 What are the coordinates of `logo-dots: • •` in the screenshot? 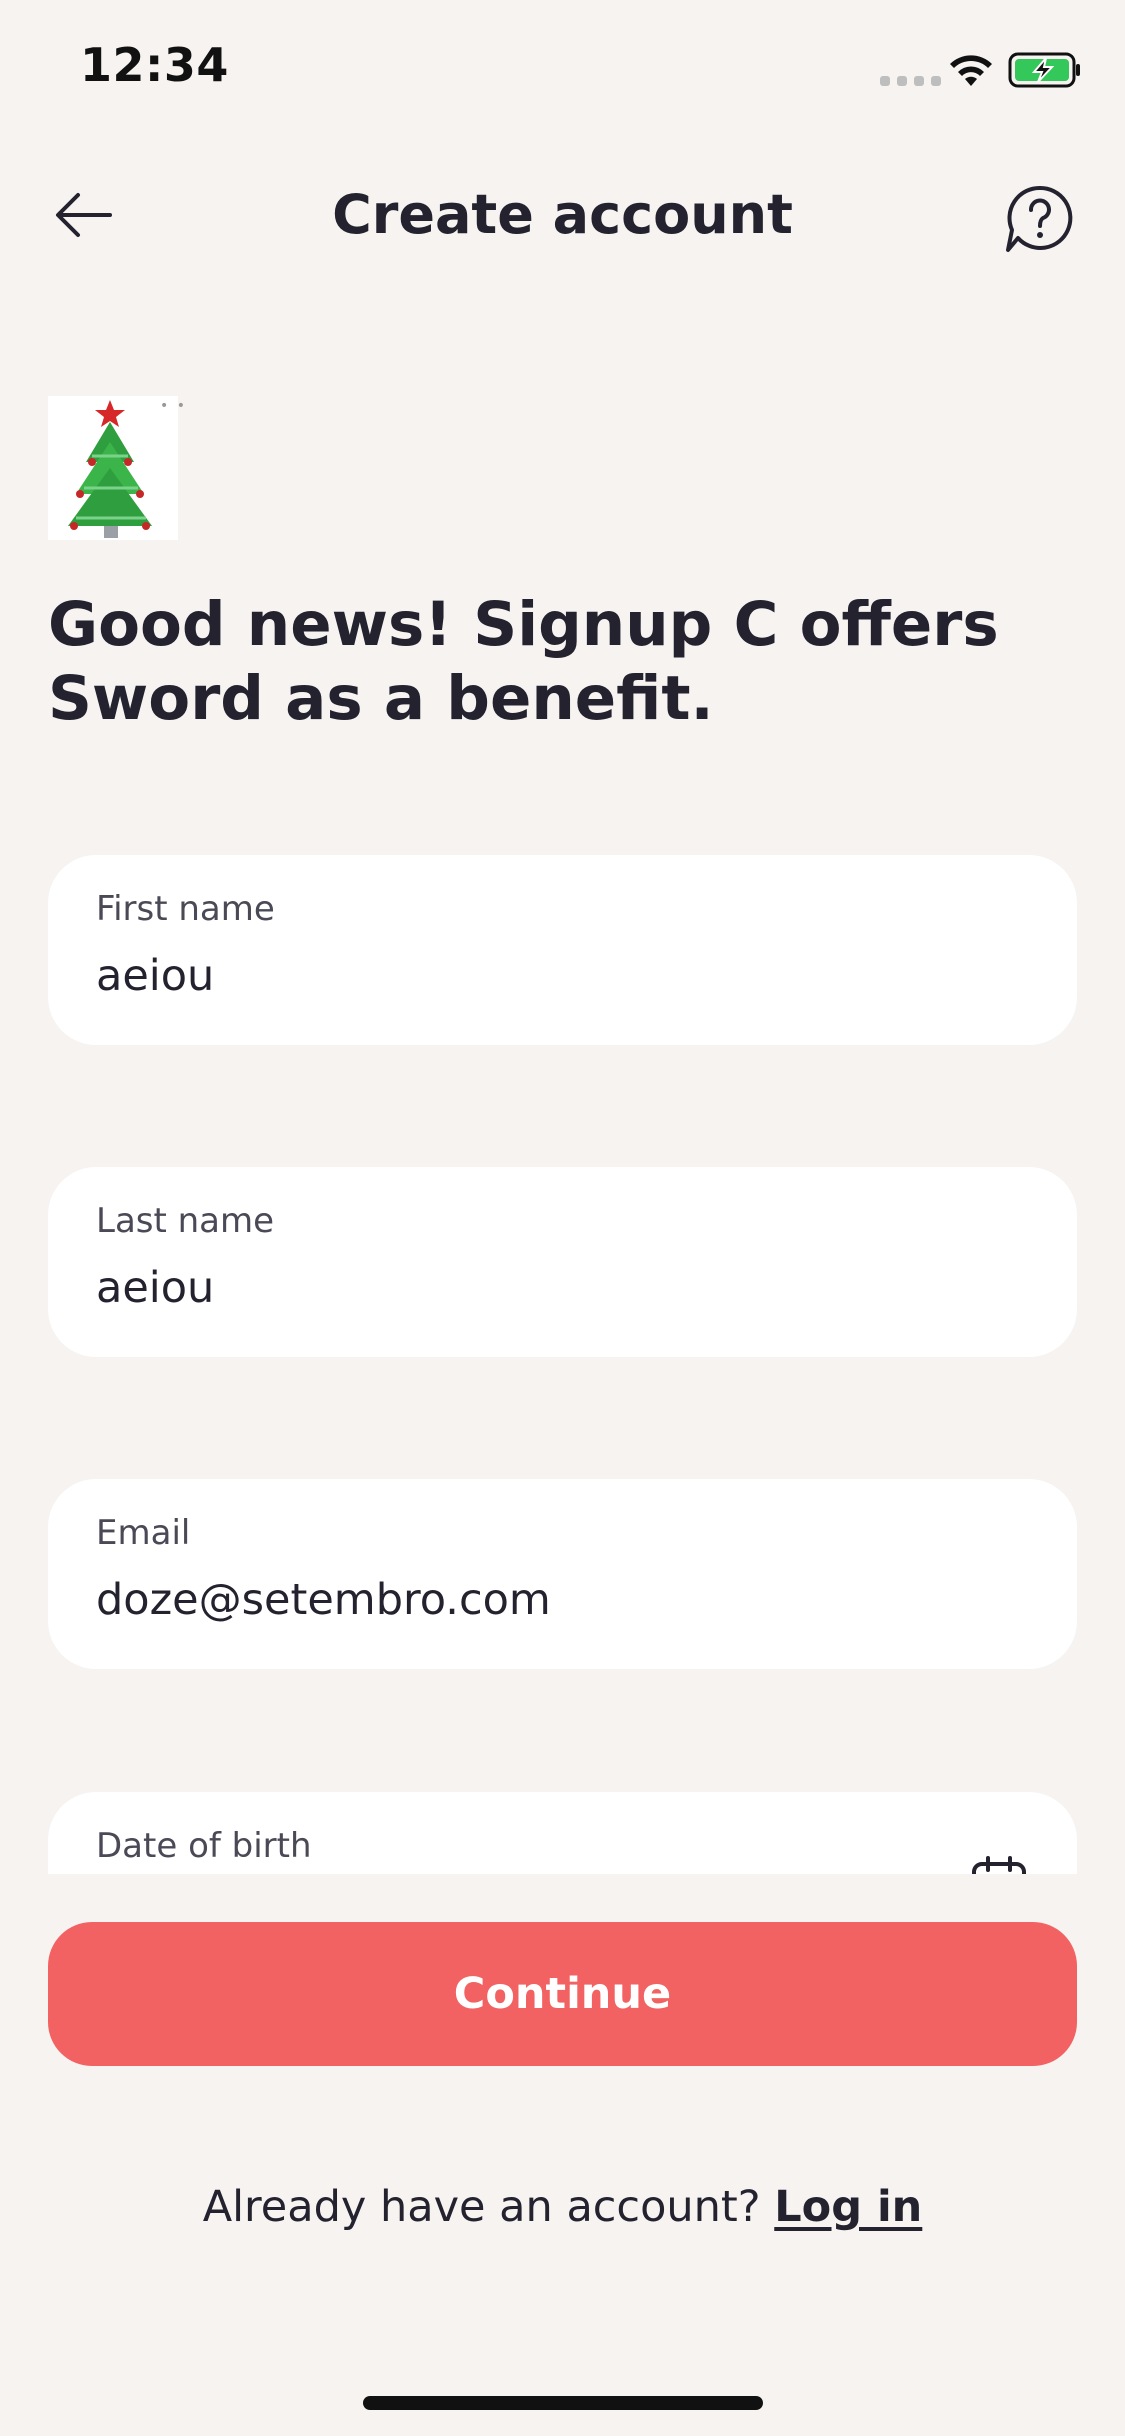 It's located at (173, 406).